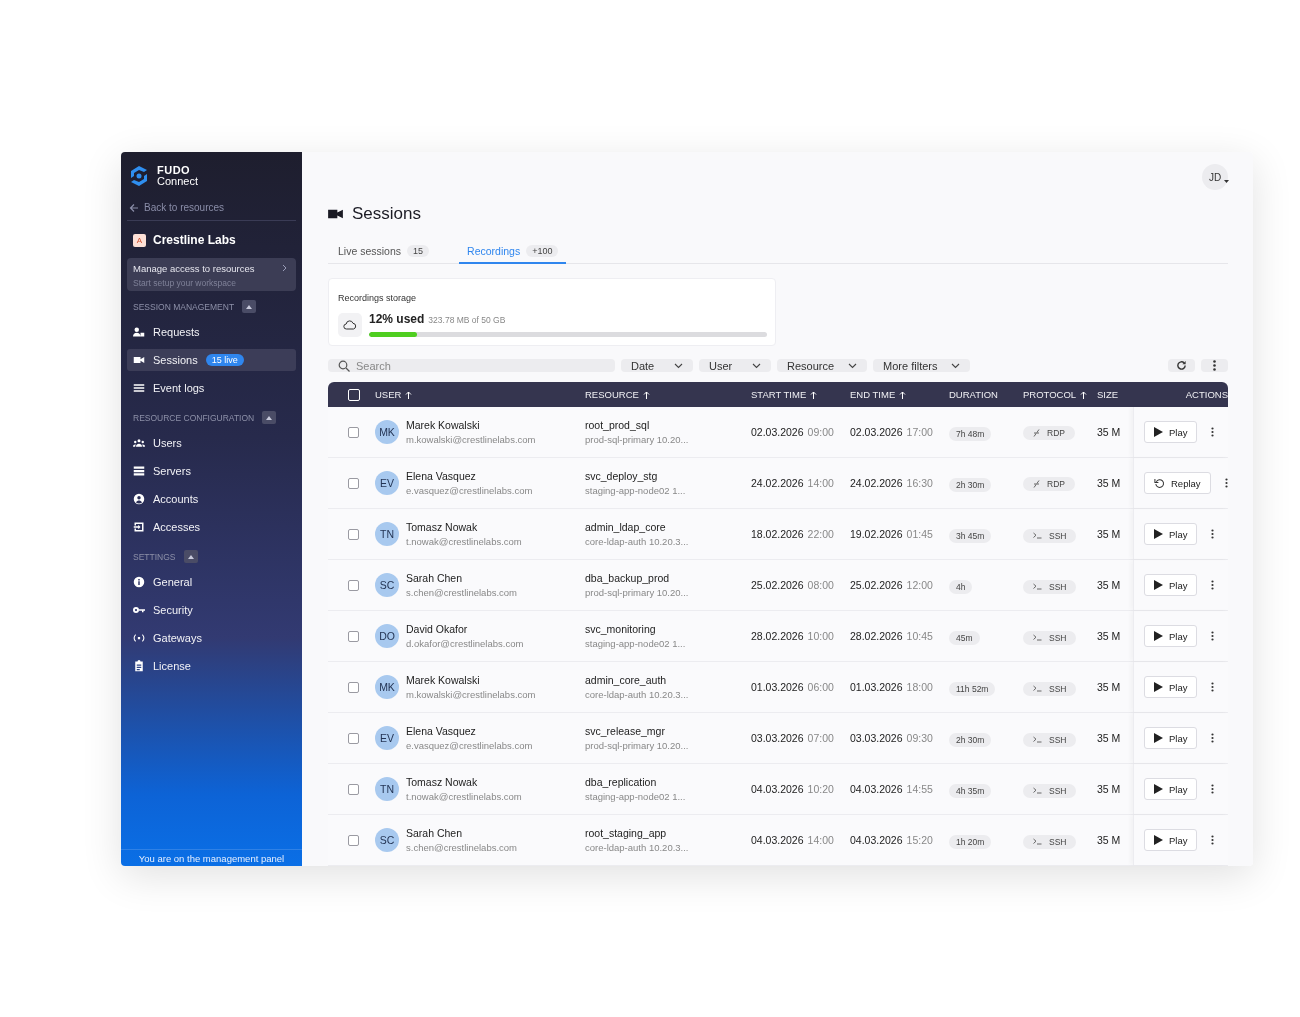  What do you see at coordinates (397, 319) in the screenshot?
I see `storage-used: 12% used` at bounding box center [397, 319].